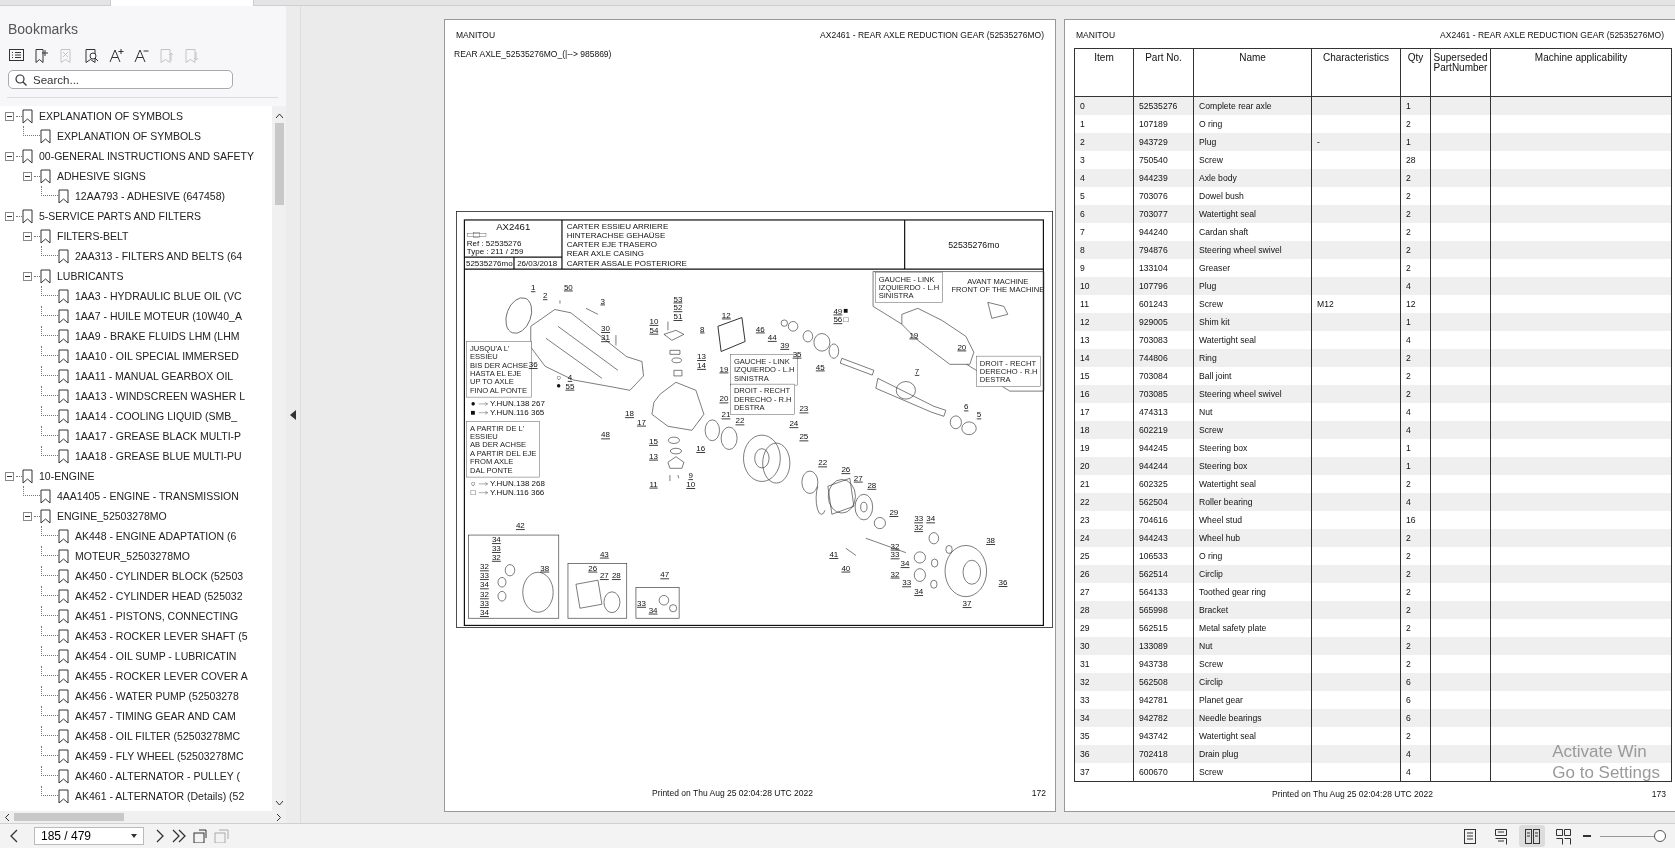 This screenshot has width=1675, height=848. Describe the element at coordinates (724, 369) in the screenshot. I see `callout-number: 19` at that location.